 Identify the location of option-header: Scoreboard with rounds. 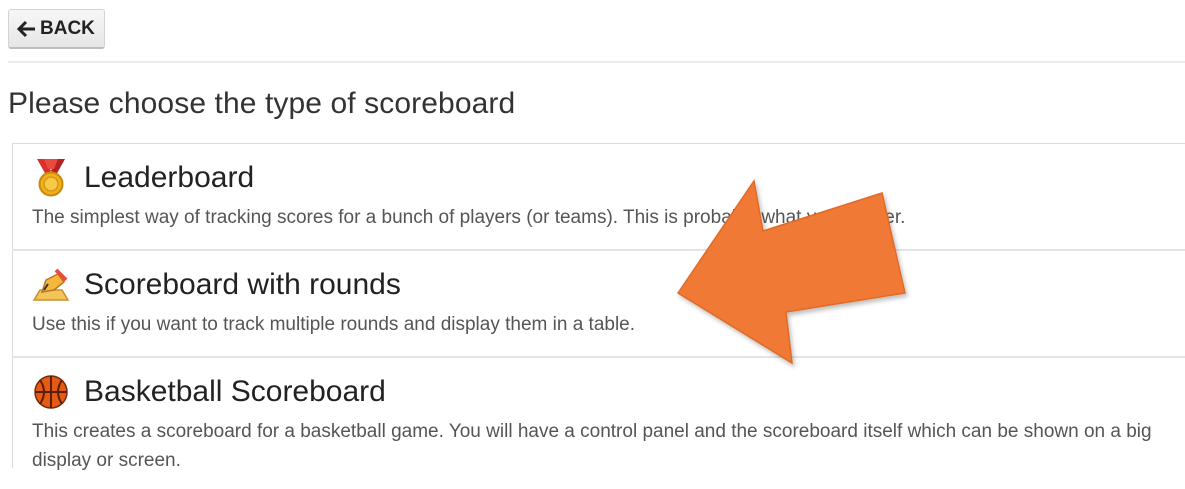
(608, 285).